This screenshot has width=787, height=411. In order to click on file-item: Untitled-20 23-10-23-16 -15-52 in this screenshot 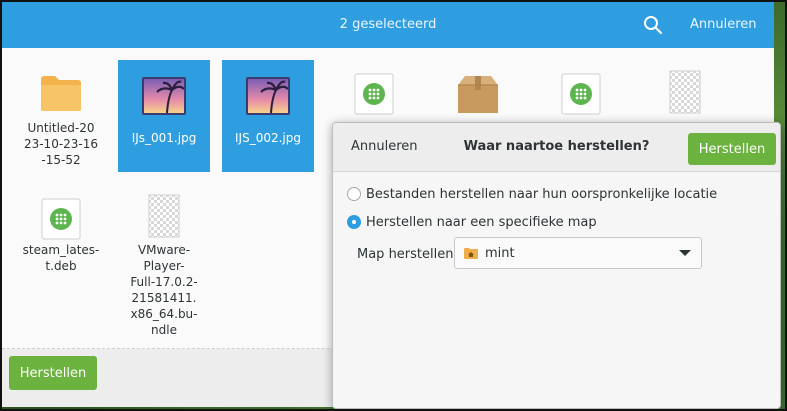, I will do `click(61, 125)`.